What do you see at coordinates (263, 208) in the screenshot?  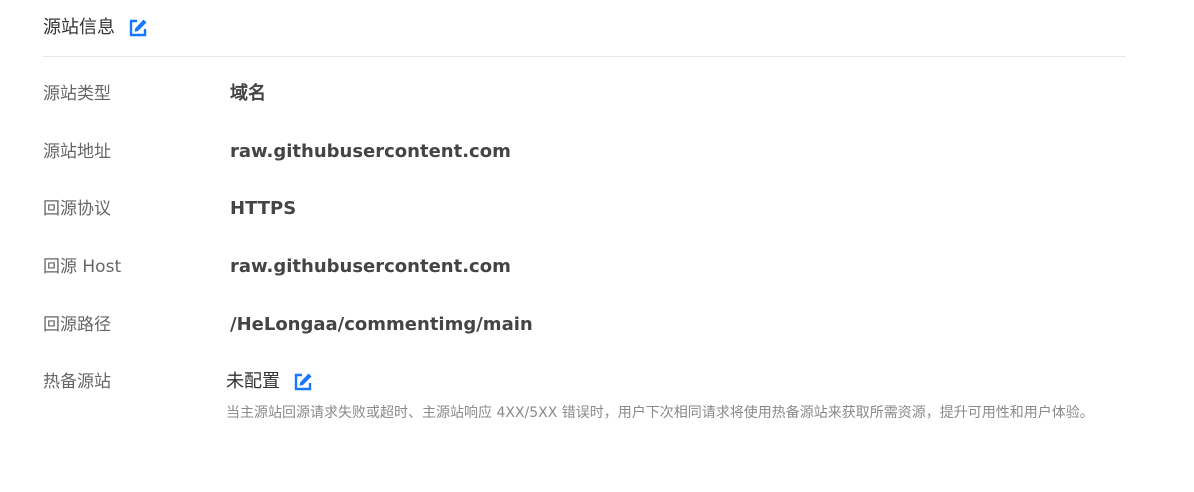 I see `origin-protocol-value: HTTPS` at bounding box center [263, 208].